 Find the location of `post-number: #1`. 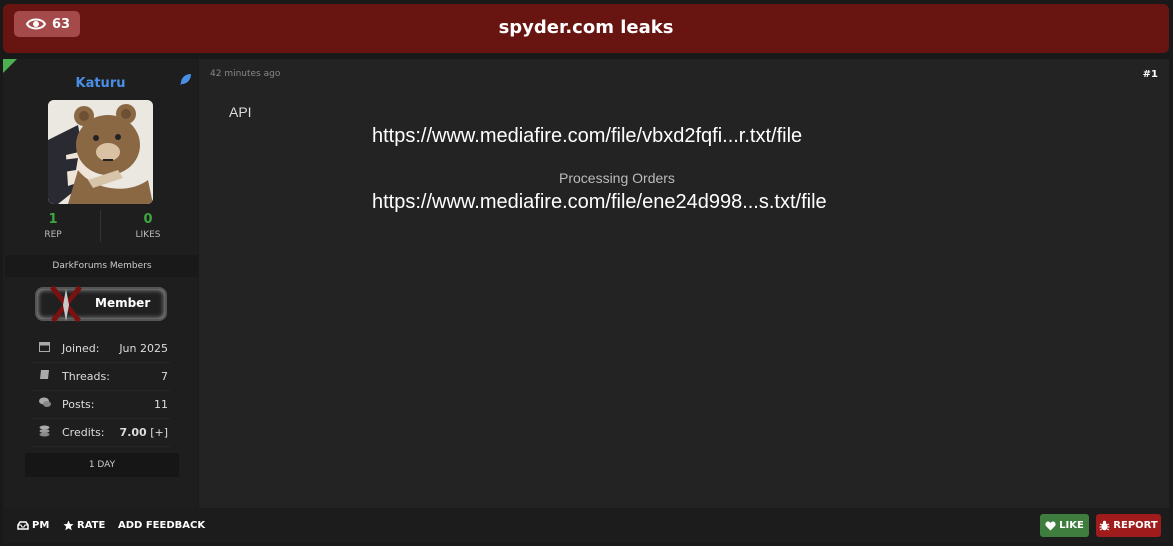

post-number: #1 is located at coordinates (1150, 74).